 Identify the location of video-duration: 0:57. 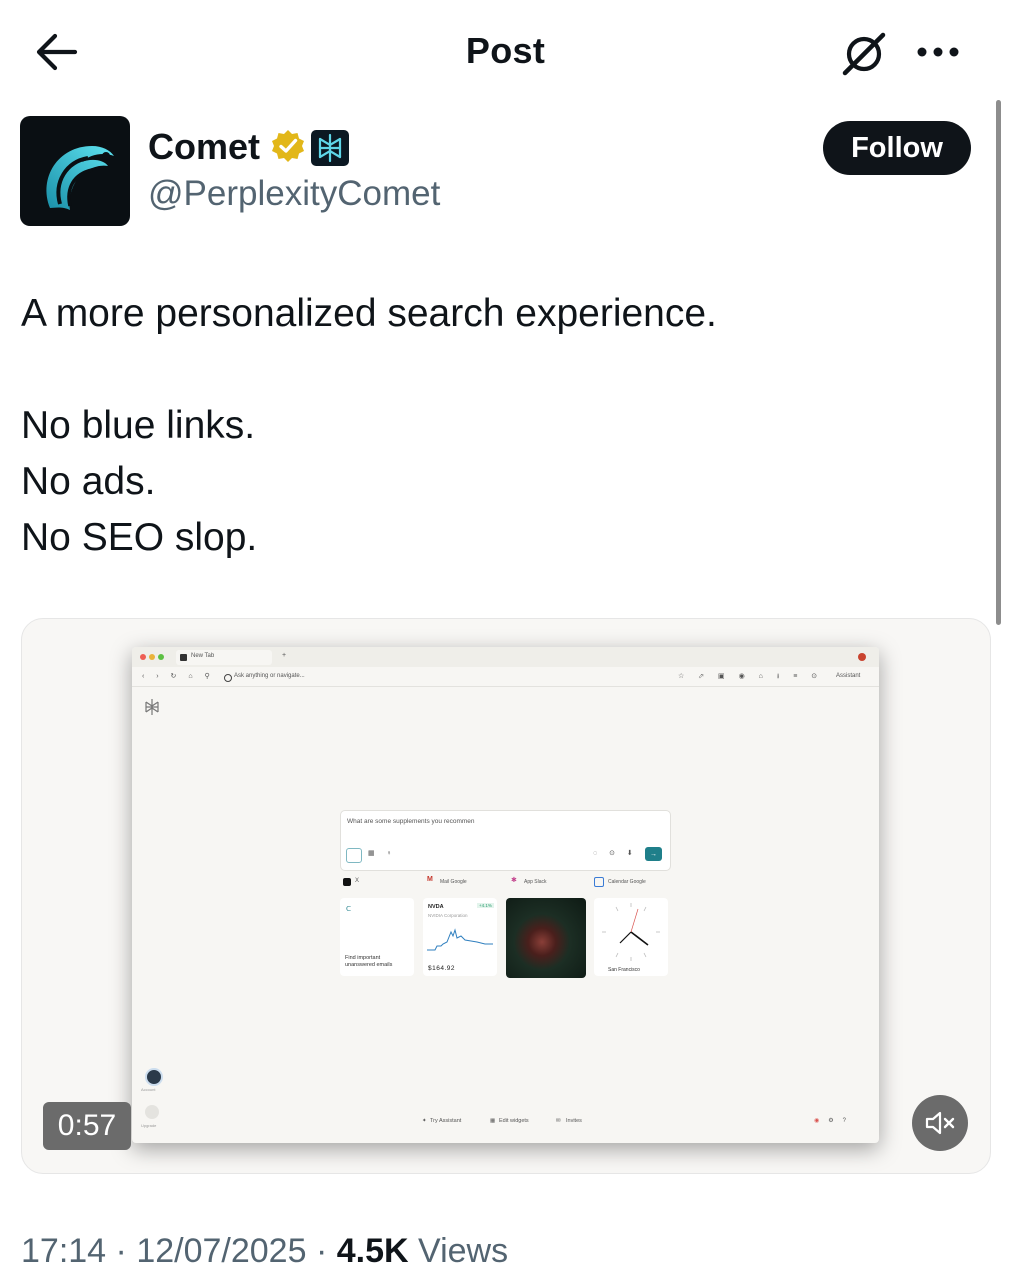
(87, 1126).